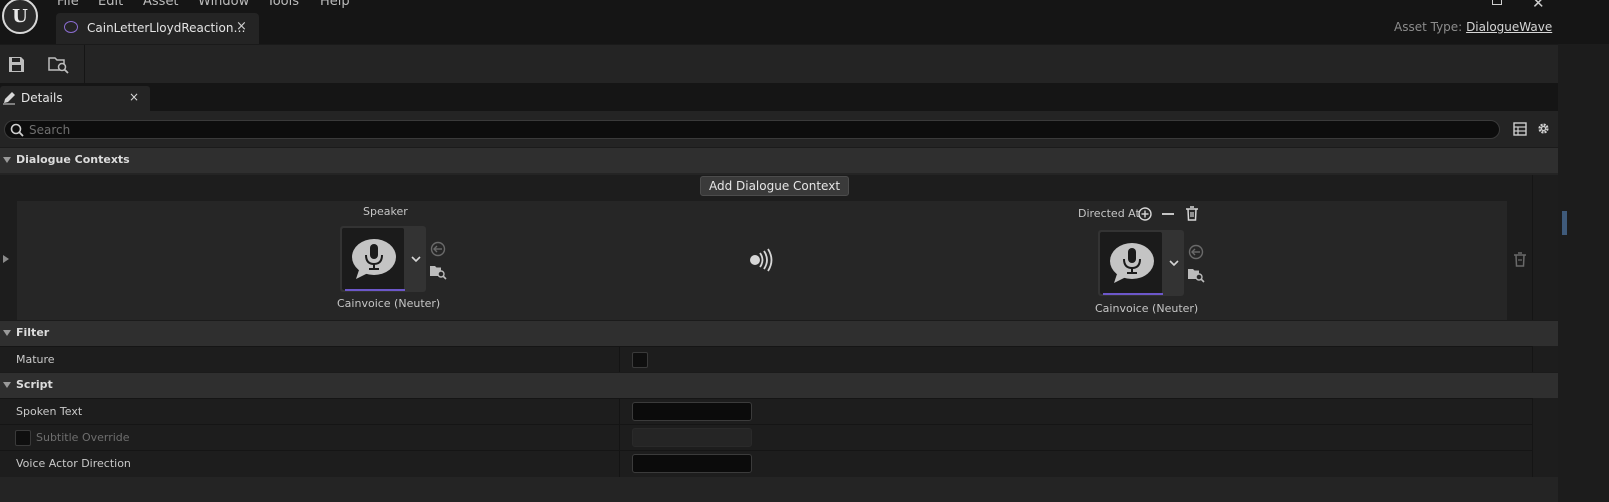 This screenshot has height=502, width=1609. I want to click on search-box, so click(752, 129).